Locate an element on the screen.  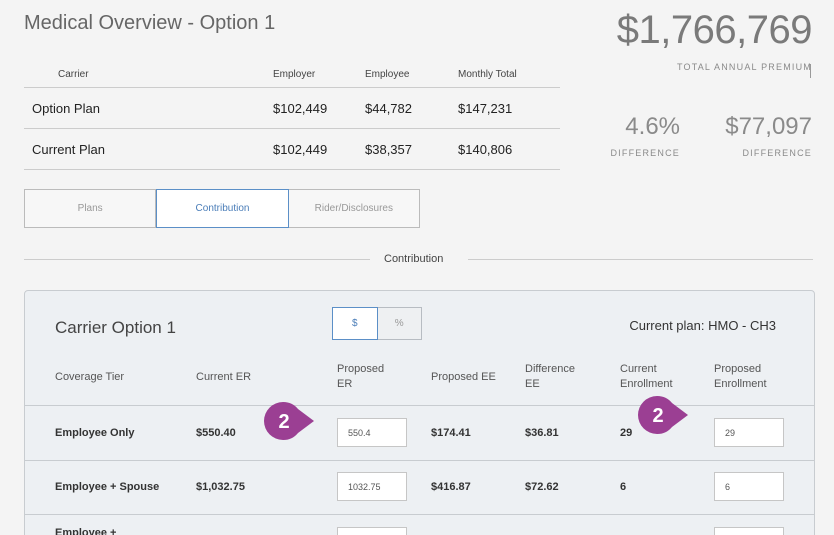
col-proposed-ee: Proposed EE is located at coordinates (463, 377).